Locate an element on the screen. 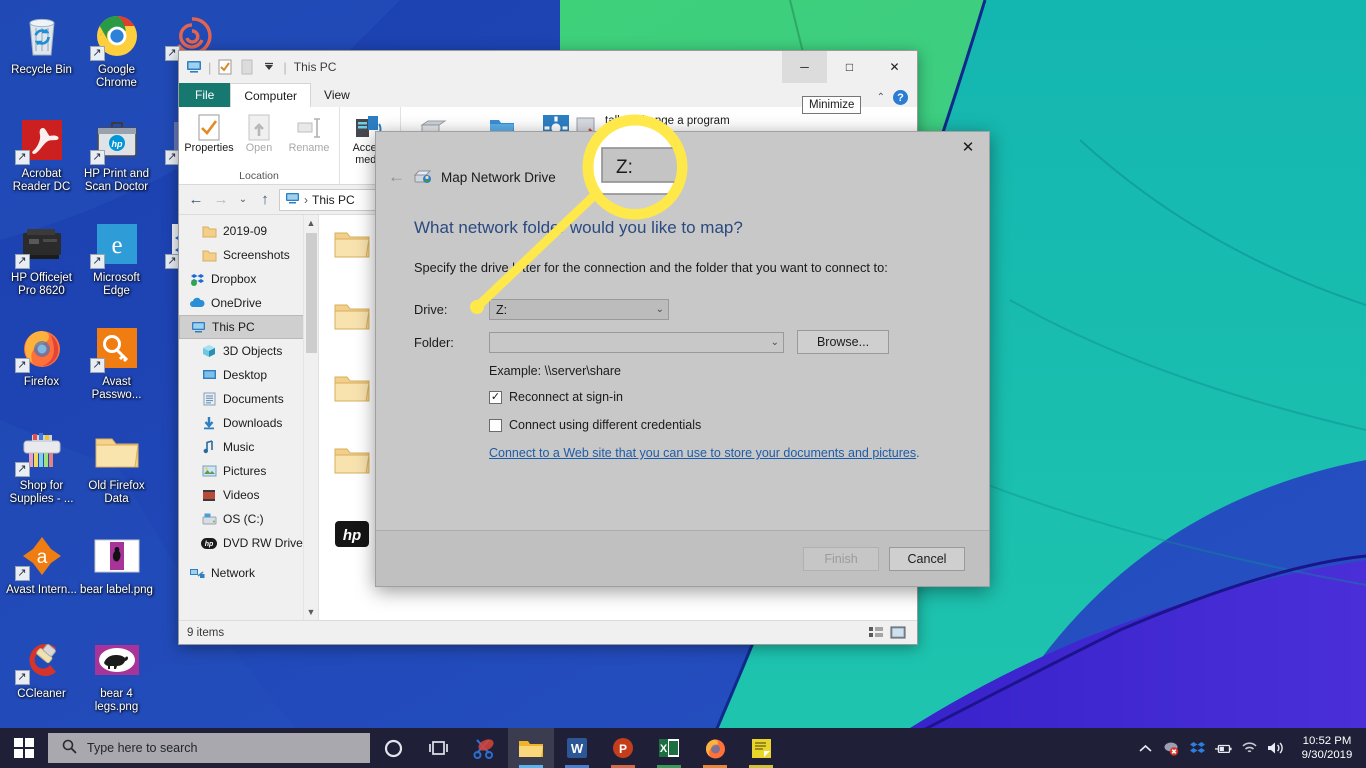  status-item-count: 9 items is located at coordinates (206, 632).